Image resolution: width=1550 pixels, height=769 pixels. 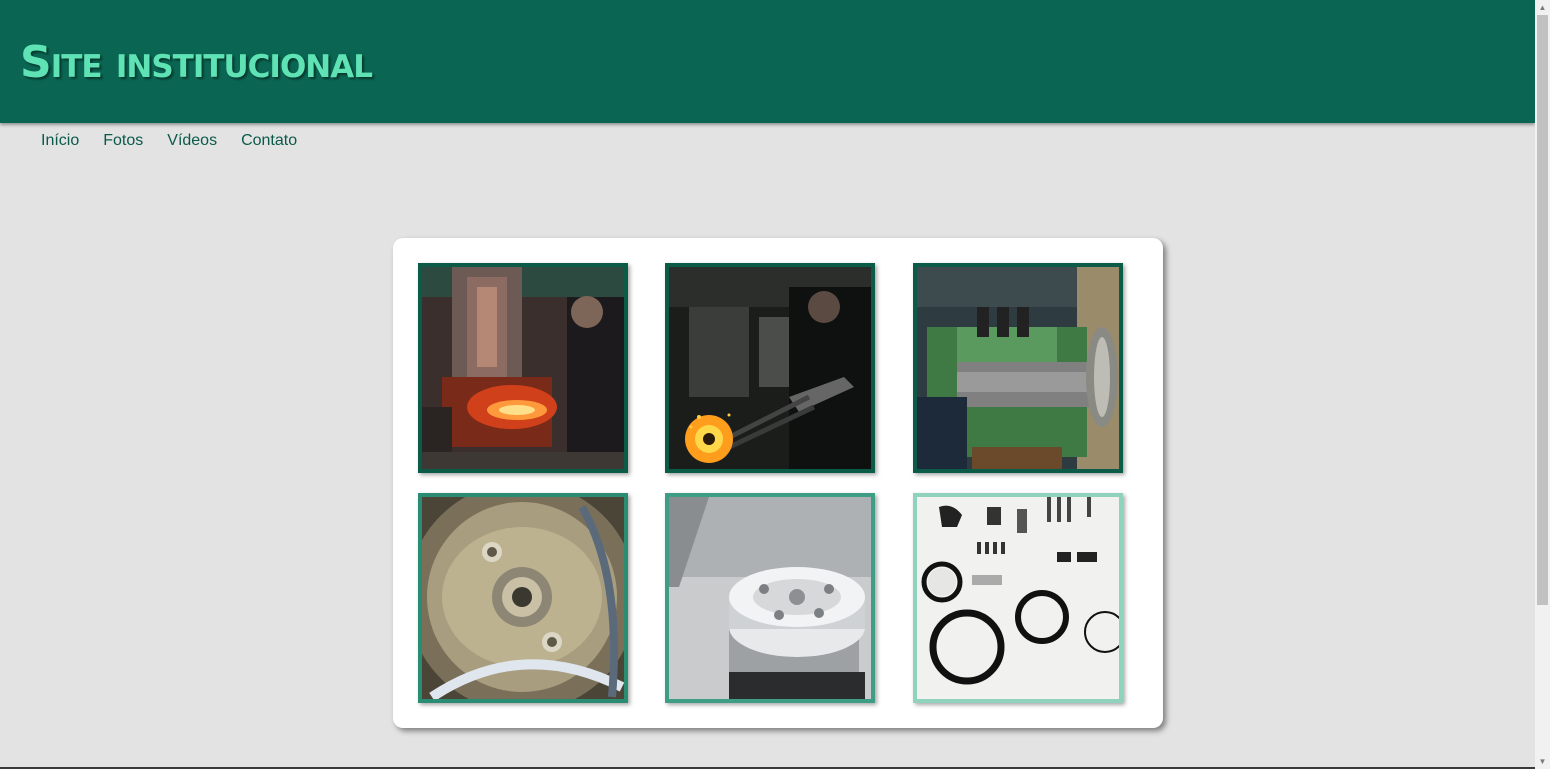 I want to click on glowing-ring-tongs-photo, so click(x=770, y=368).